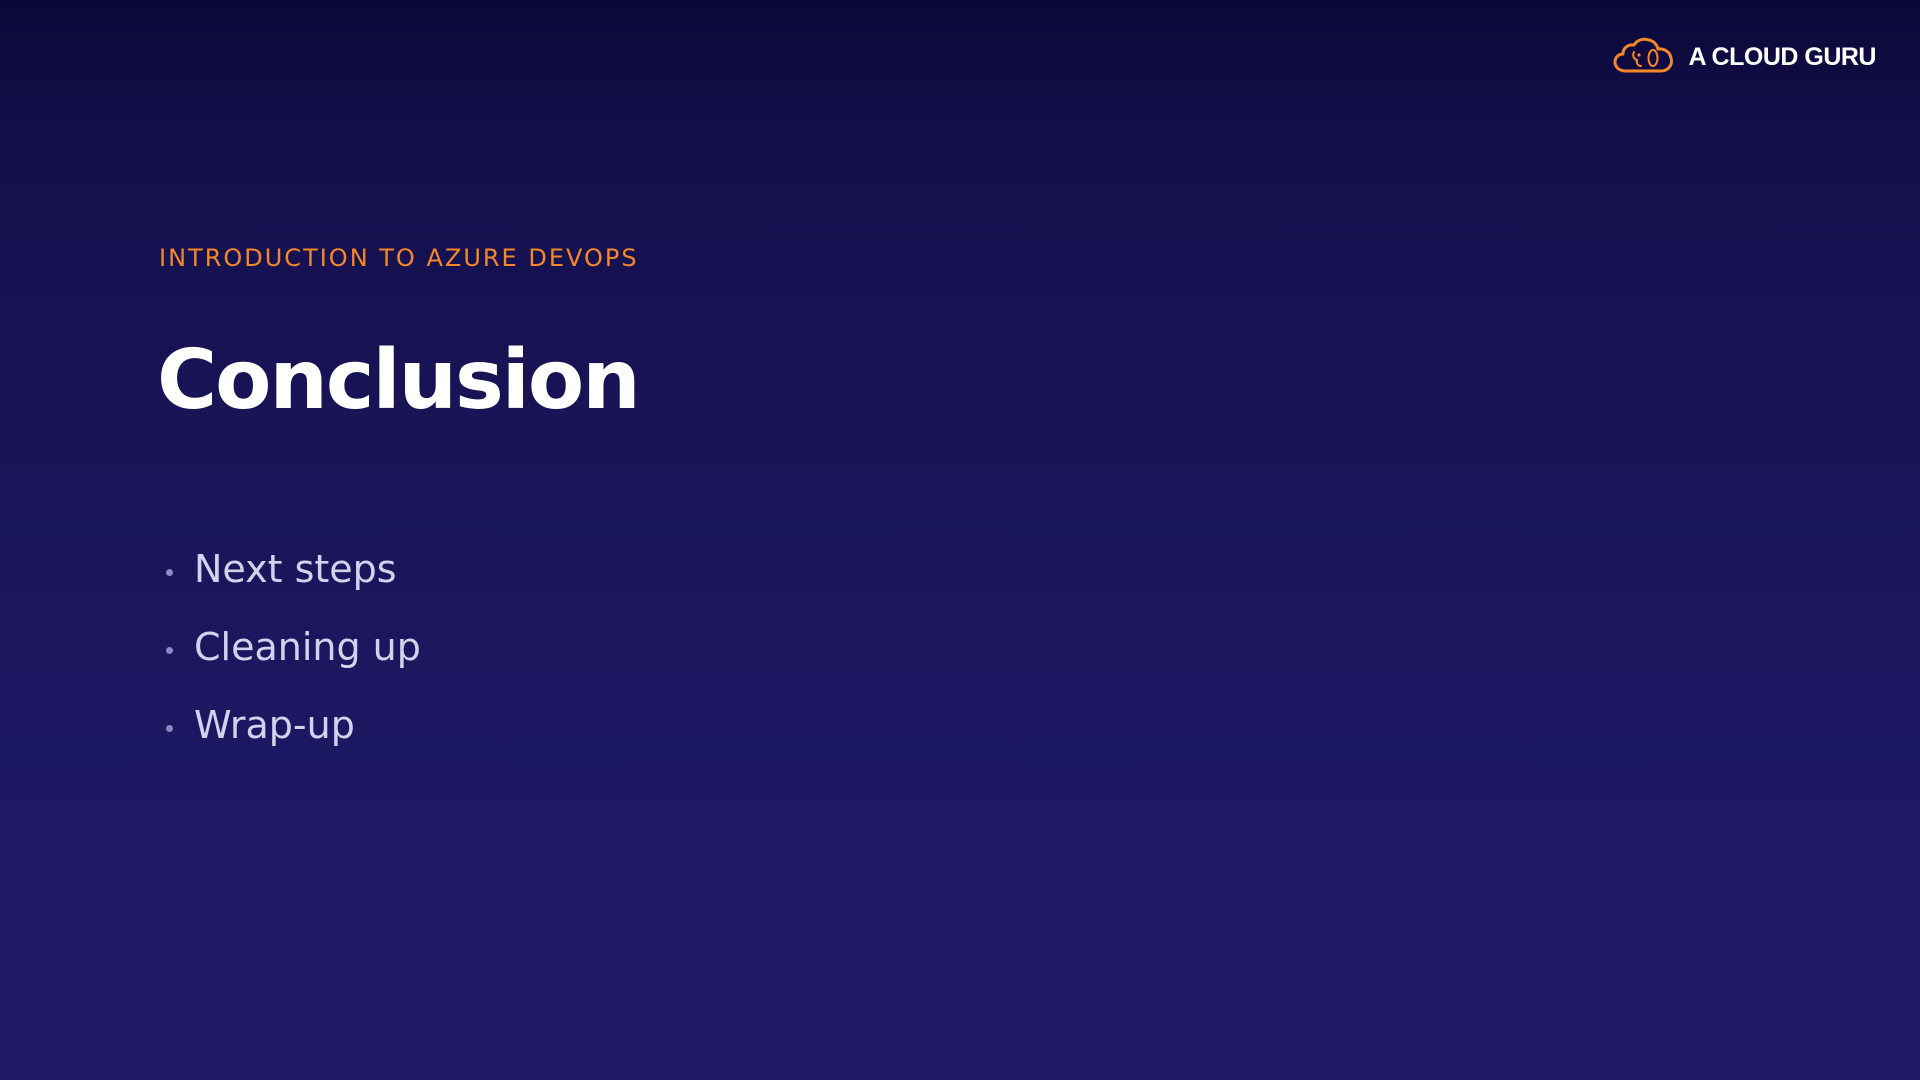  I want to click on bullet-text: Cleaning up, so click(307, 647).